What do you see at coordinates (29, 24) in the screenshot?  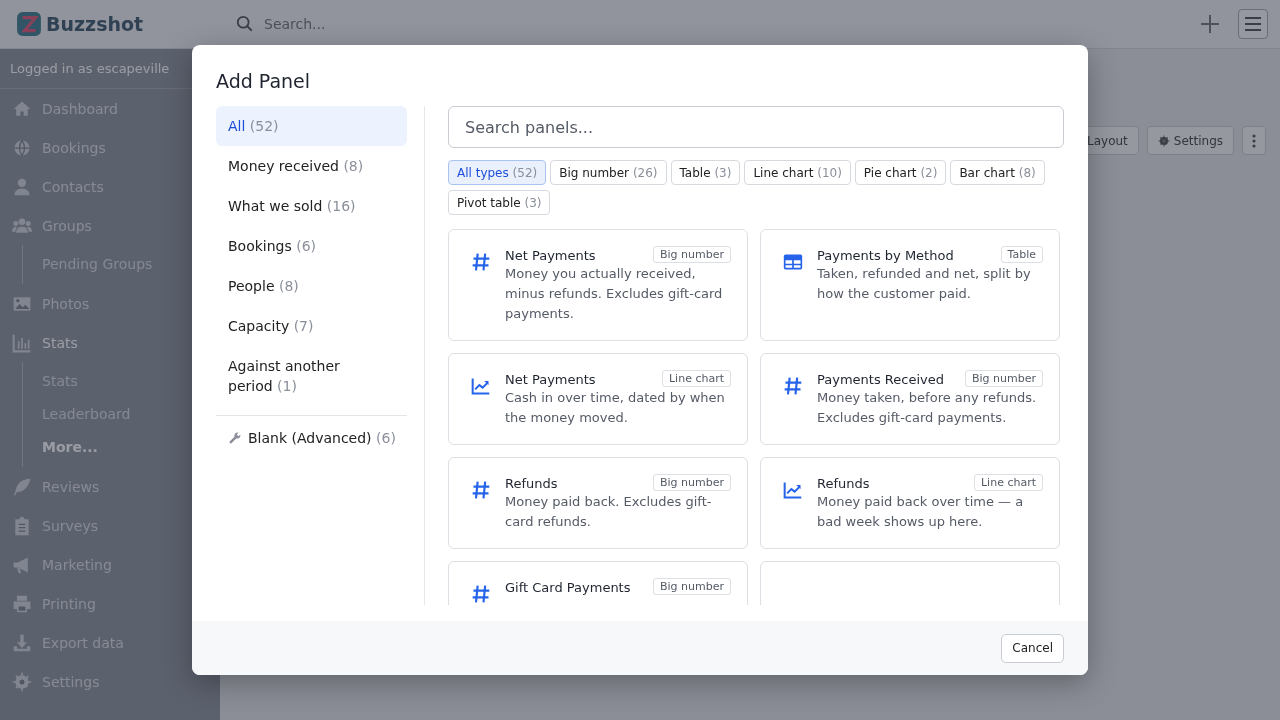 I see `logo-icon` at bounding box center [29, 24].